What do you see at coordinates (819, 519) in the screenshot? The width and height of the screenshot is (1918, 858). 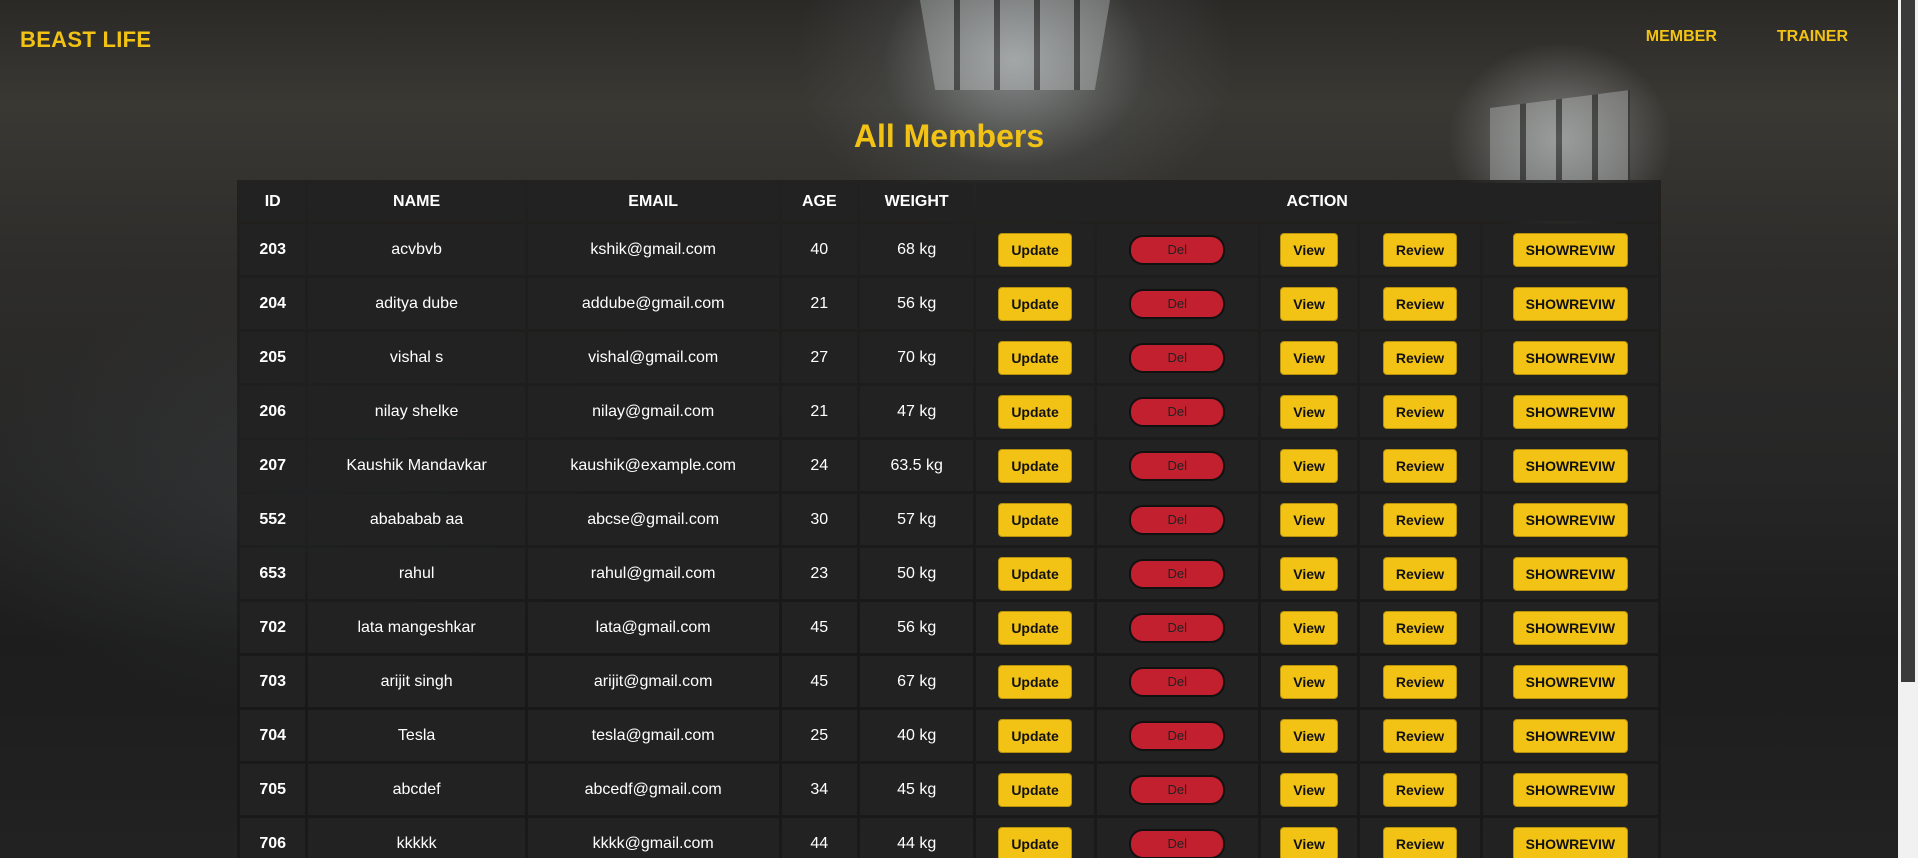 I see `cell-age: 30` at bounding box center [819, 519].